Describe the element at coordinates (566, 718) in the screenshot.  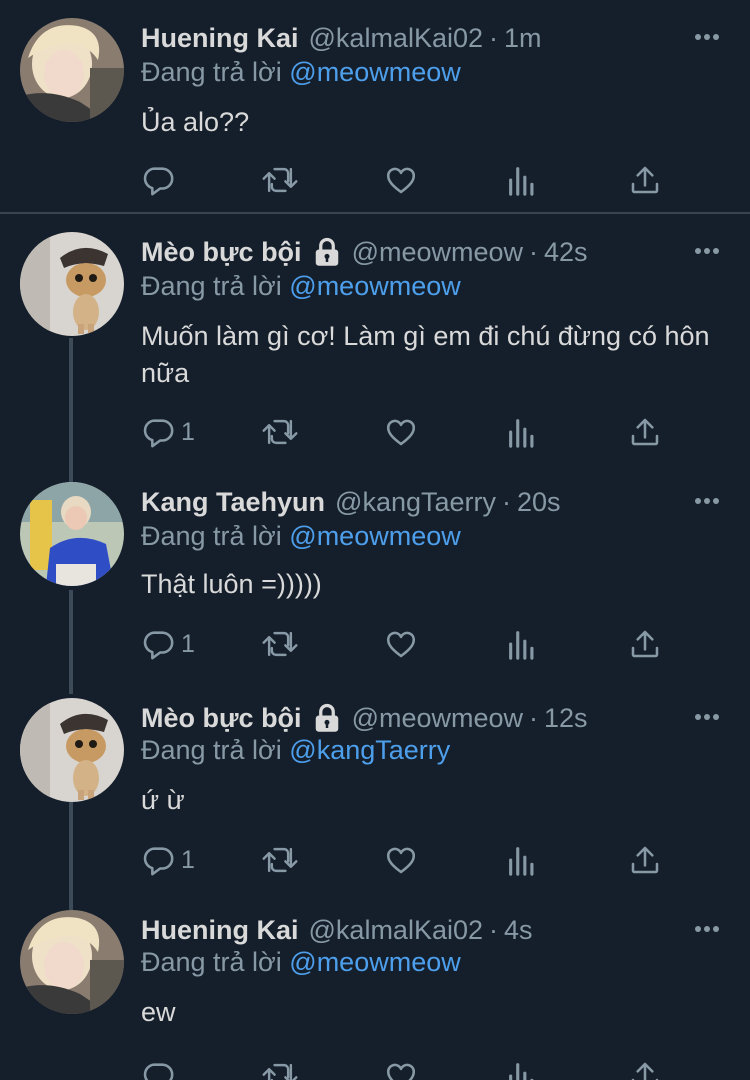
I see `timestamp: 12s` at that location.